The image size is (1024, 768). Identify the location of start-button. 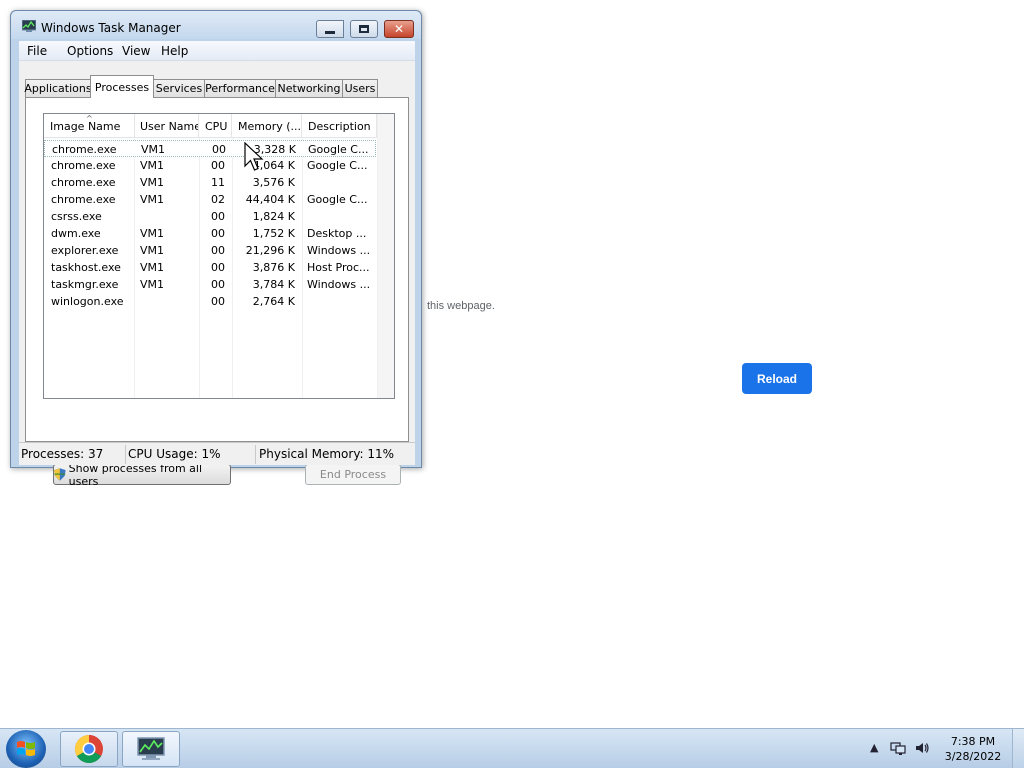
(26, 749).